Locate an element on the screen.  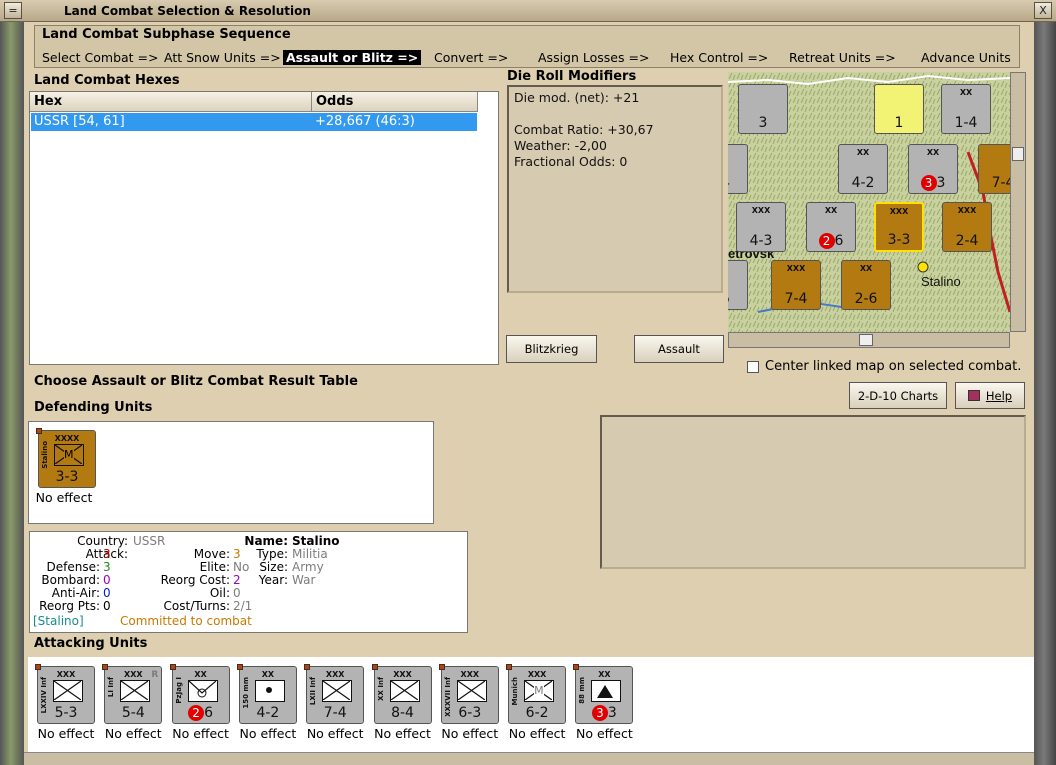
map-vertical-scrollbar is located at coordinates (1018, 202).